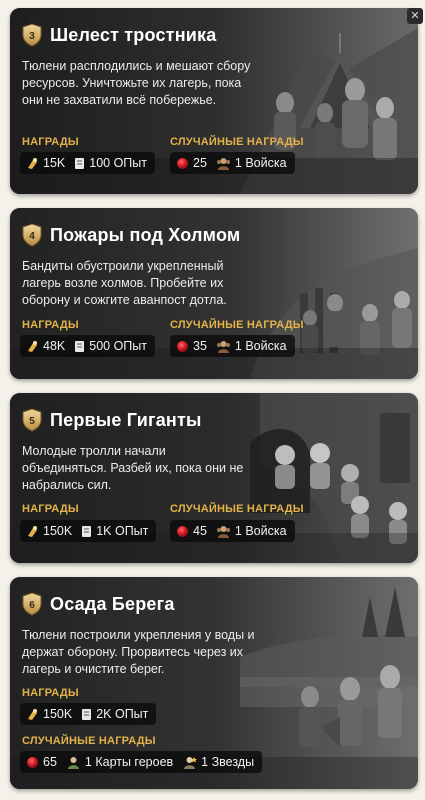 The image size is (425, 800). I want to click on quest-number-badge-icon: 5, so click(32, 420).